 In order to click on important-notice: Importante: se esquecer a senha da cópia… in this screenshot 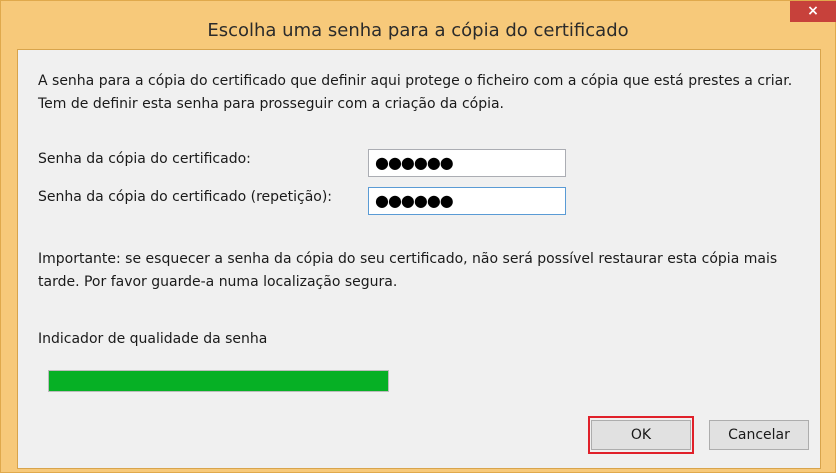, I will do `click(408, 270)`.